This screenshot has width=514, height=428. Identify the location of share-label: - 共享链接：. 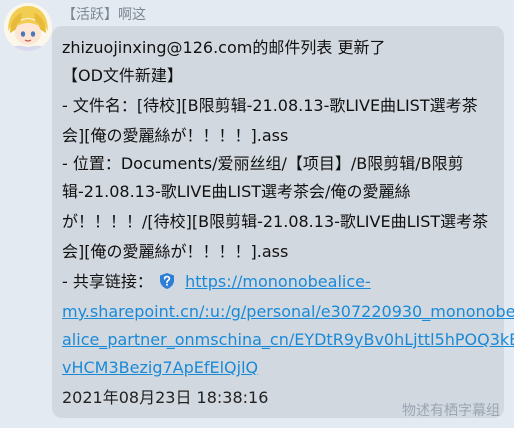
(107, 281).